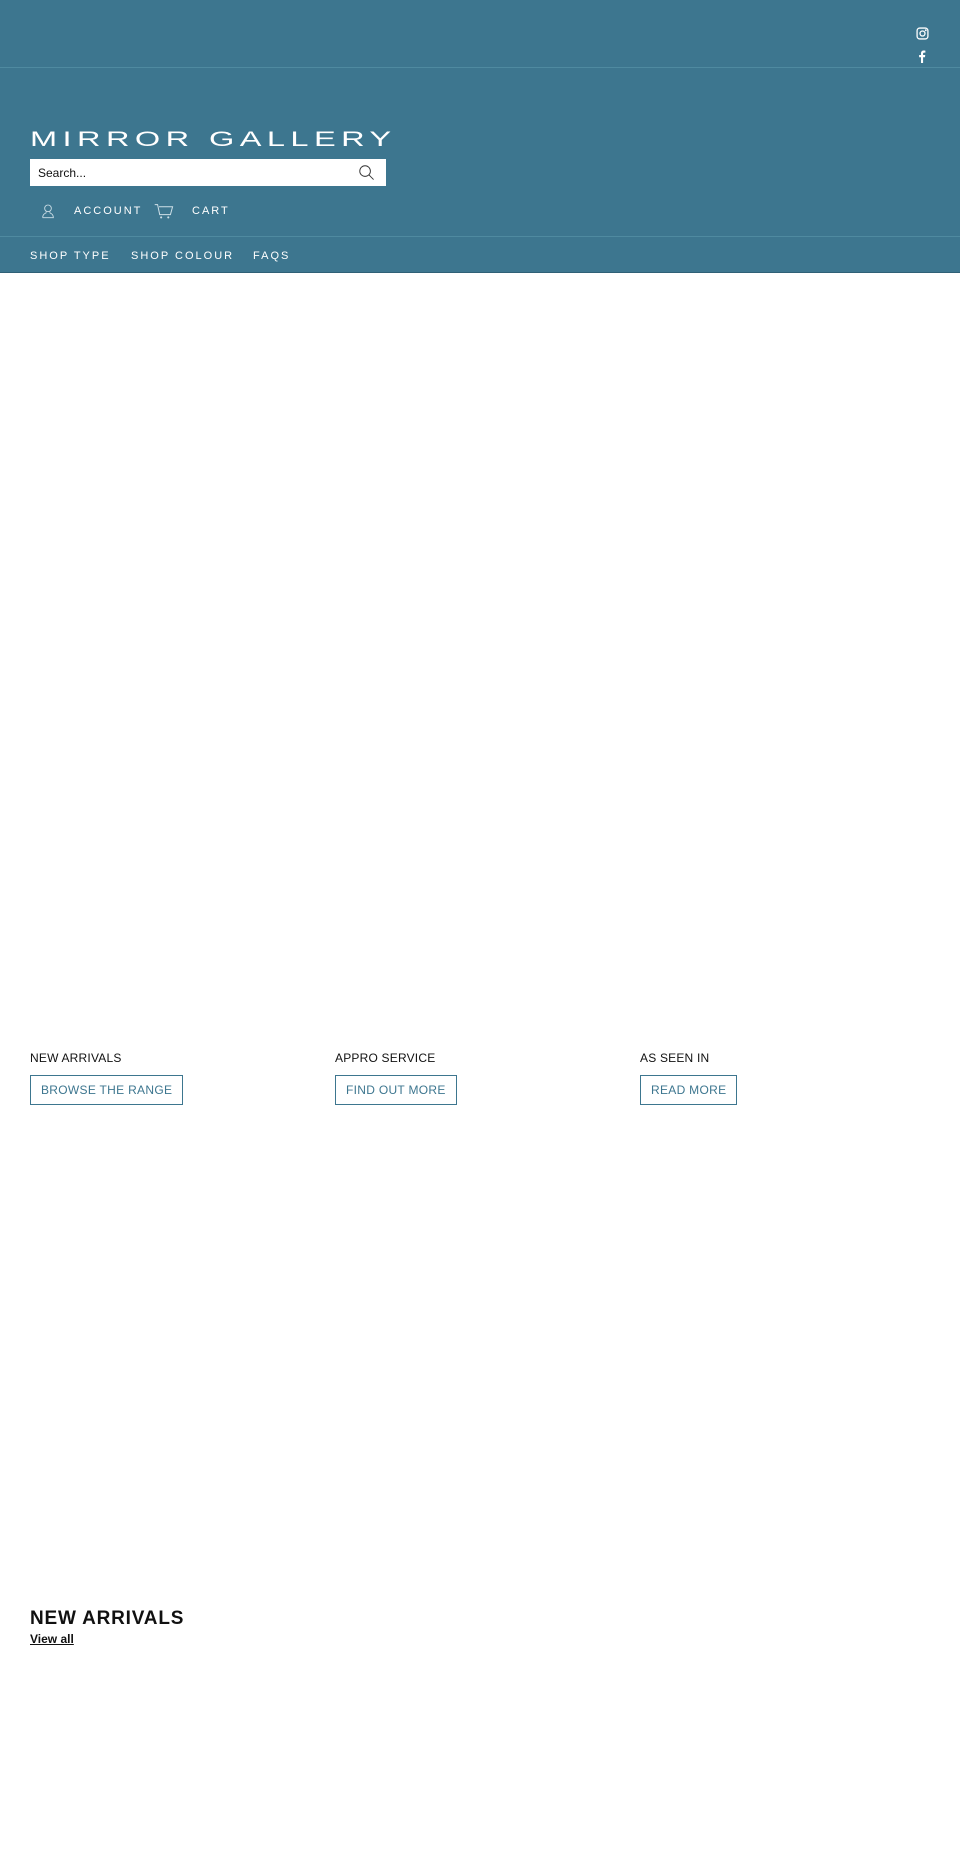  I want to click on site-logo: MIRROR GALLERY, so click(213, 140).